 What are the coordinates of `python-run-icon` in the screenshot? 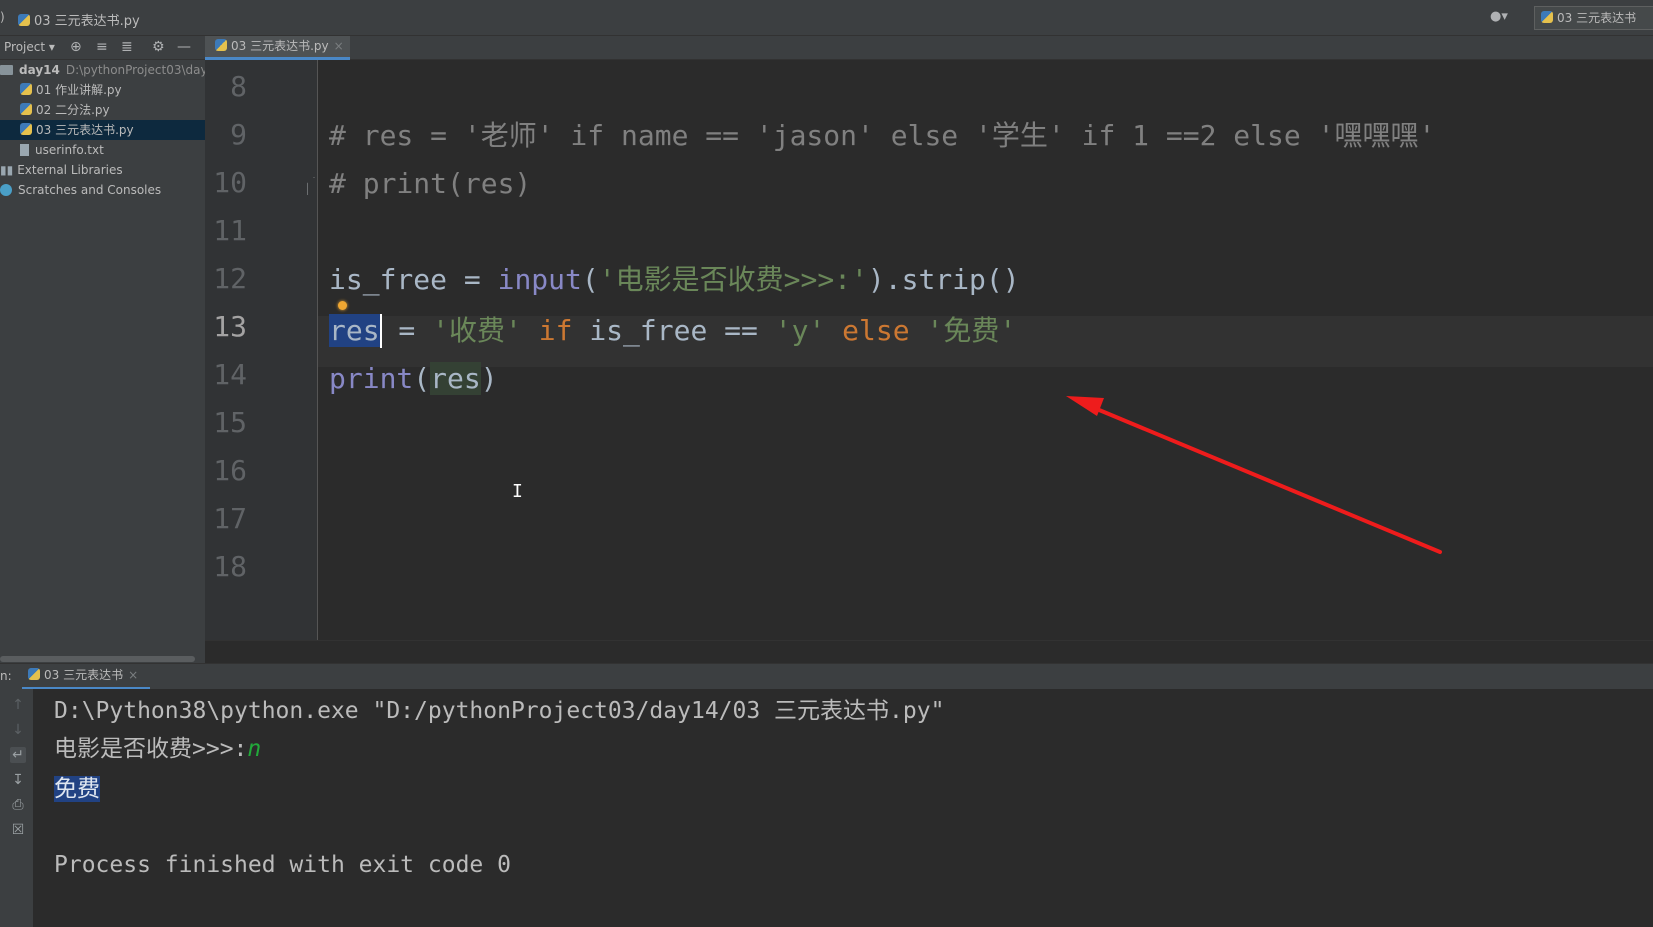 It's located at (34, 674).